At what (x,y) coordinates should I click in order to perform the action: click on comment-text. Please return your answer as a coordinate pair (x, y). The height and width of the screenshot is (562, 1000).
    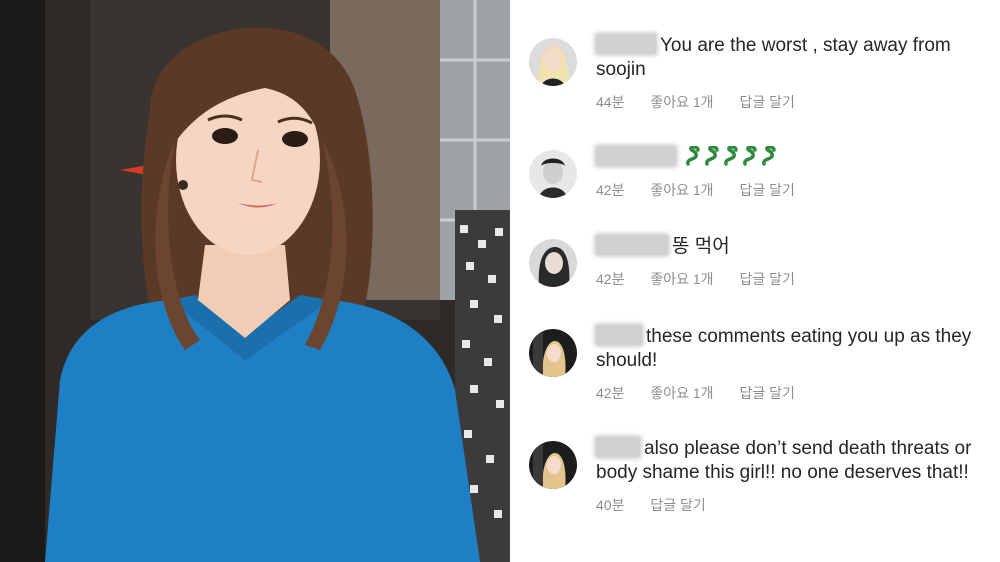
    Looking at the image, I should click on (793, 158).